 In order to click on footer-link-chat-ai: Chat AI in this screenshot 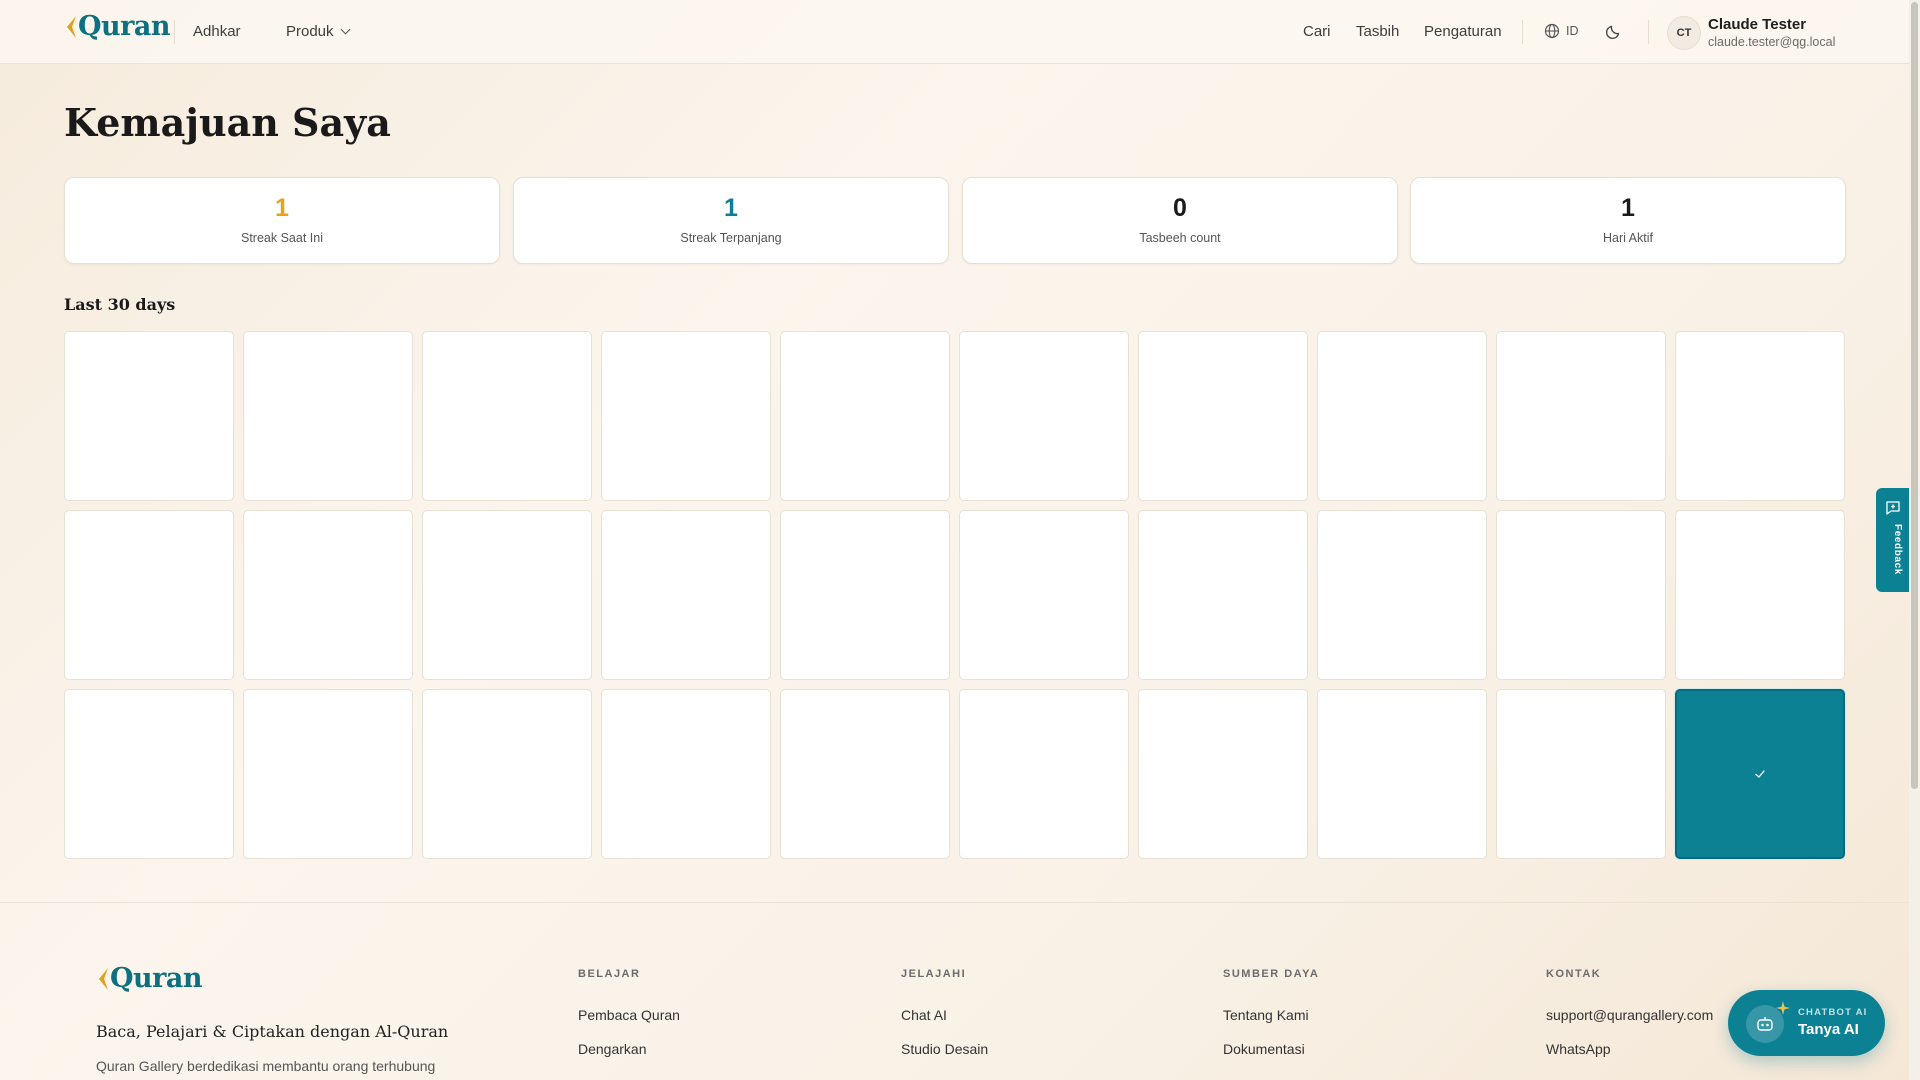, I will do `click(924, 1015)`.